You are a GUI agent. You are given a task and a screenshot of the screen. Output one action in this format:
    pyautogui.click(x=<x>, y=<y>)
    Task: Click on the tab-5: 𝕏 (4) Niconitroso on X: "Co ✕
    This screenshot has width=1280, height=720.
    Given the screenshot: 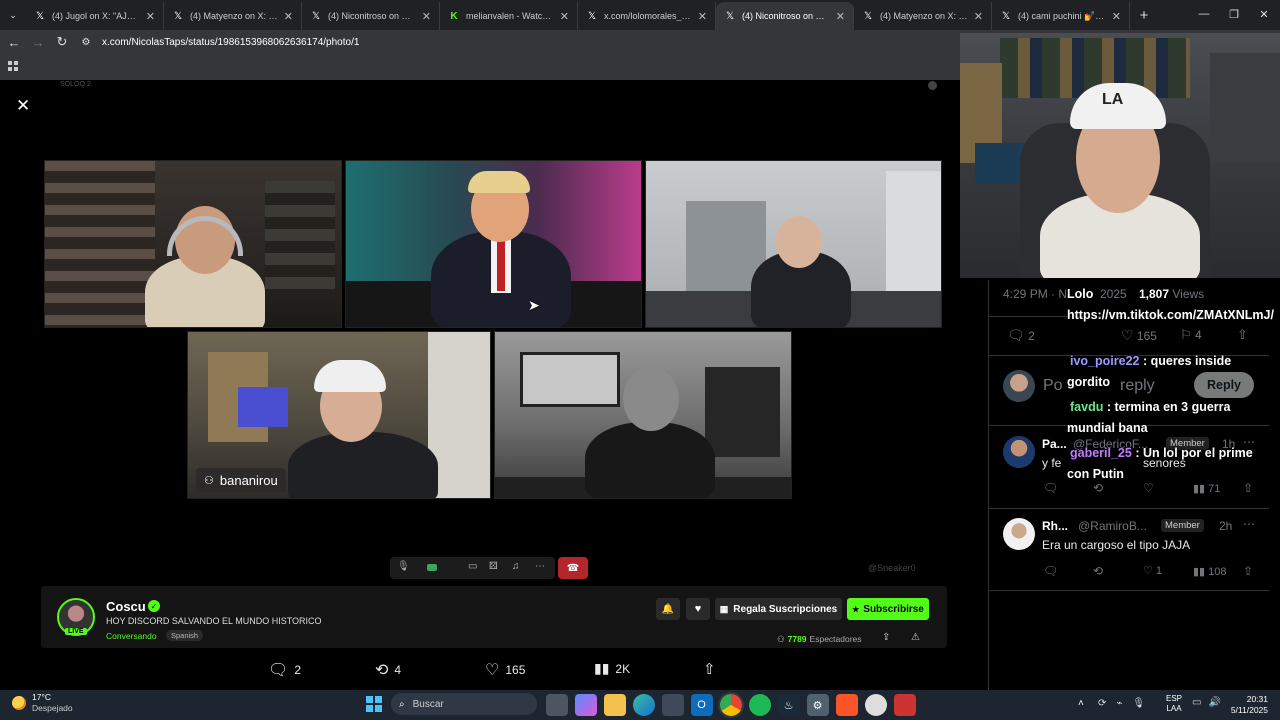 What is the action you would take?
    pyautogui.click(x=785, y=16)
    